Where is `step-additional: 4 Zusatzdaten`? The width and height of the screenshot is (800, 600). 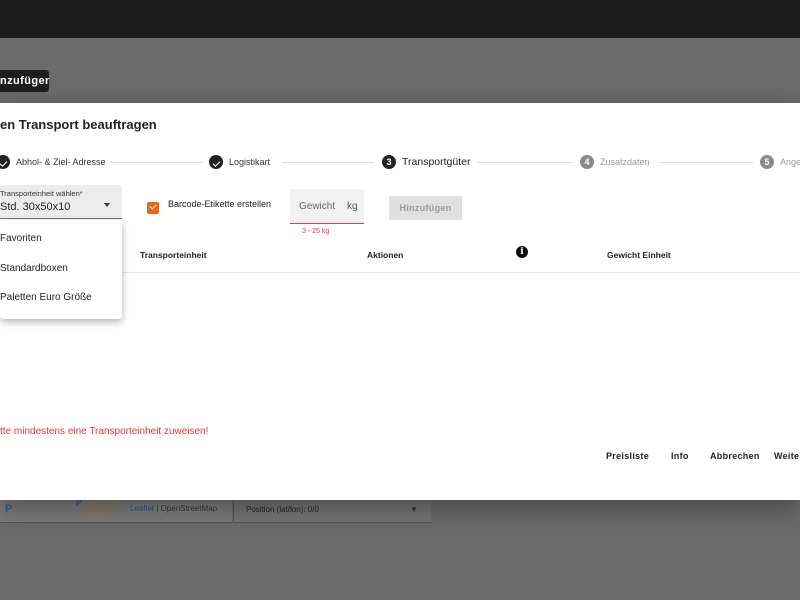 step-additional: 4 Zusatzdaten is located at coordinates (615, 162).